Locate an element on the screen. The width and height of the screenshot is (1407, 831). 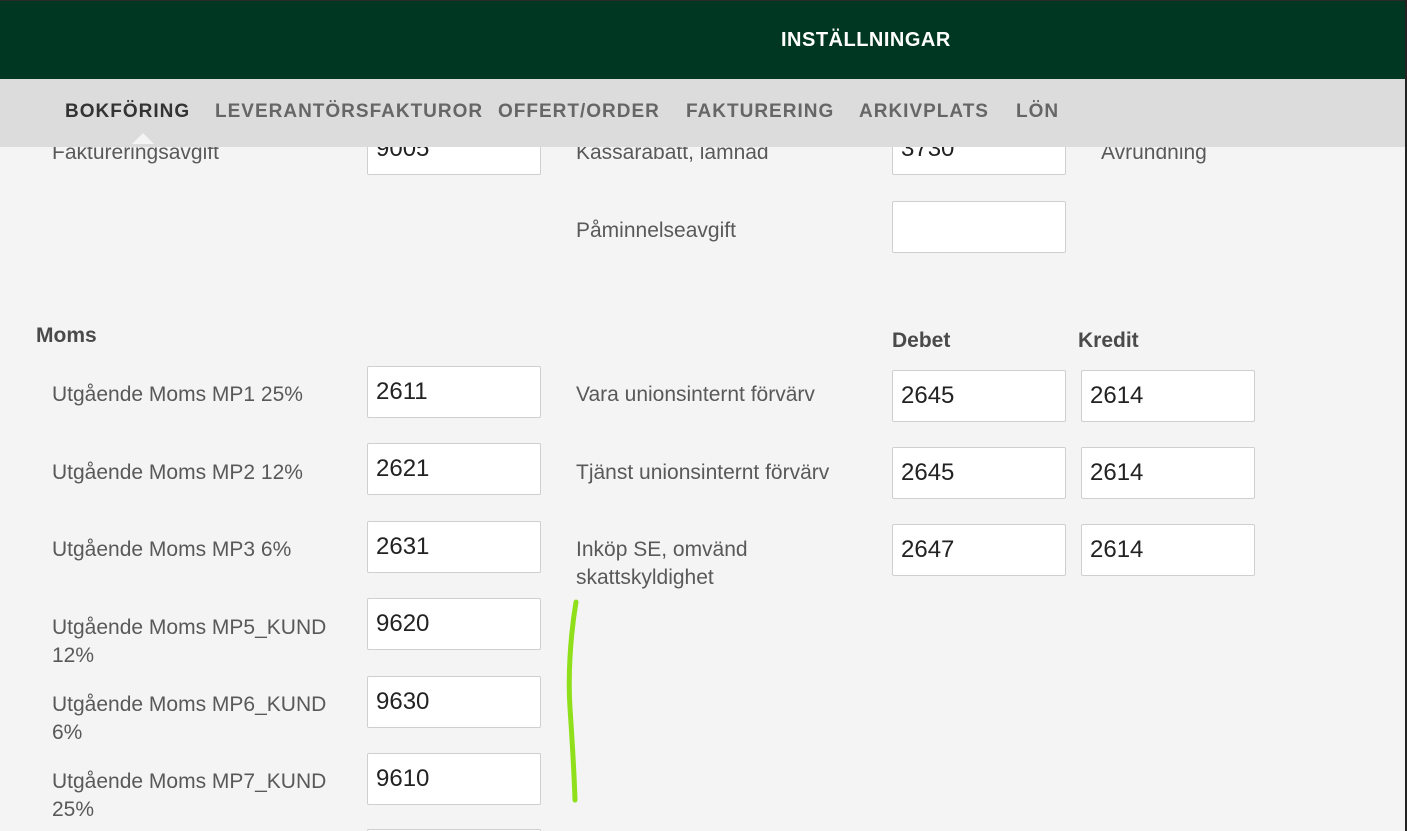
inkop-se-label-line2: skattskyldighet is located at coordinates (645, 577).